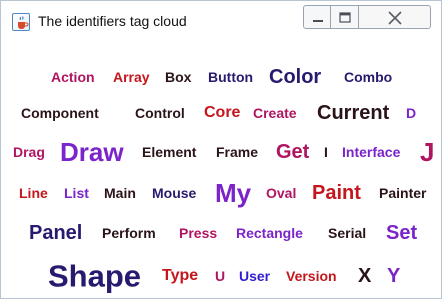 The image size is (442, 299). I want to click on tag-draw: Draw, so click(92, 152).